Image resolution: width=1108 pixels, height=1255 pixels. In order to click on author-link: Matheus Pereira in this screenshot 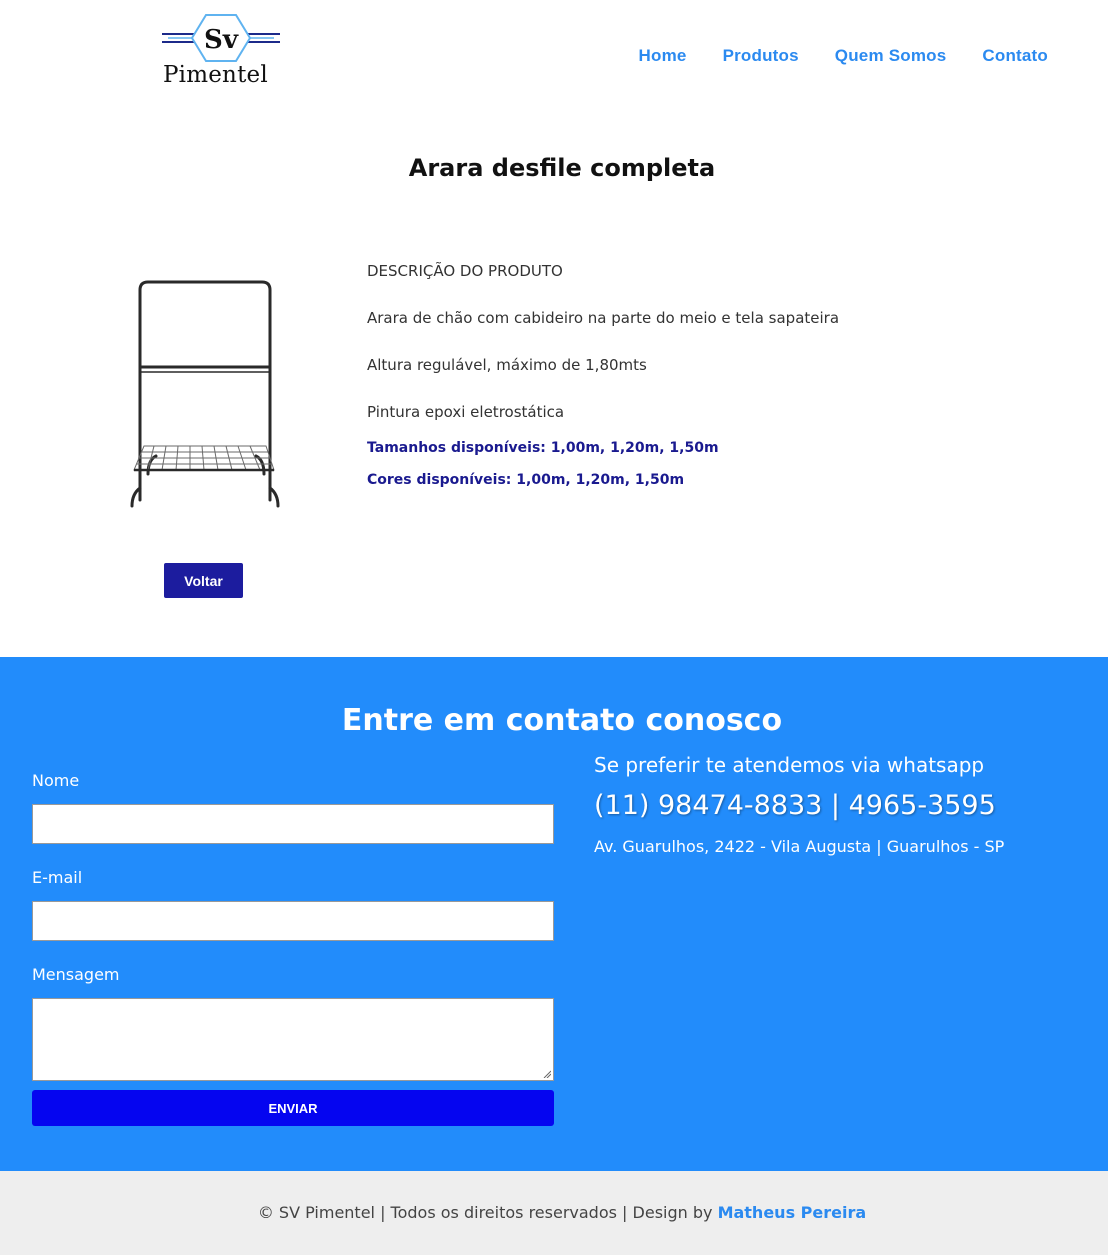, I will do `click(792, 1212)`.